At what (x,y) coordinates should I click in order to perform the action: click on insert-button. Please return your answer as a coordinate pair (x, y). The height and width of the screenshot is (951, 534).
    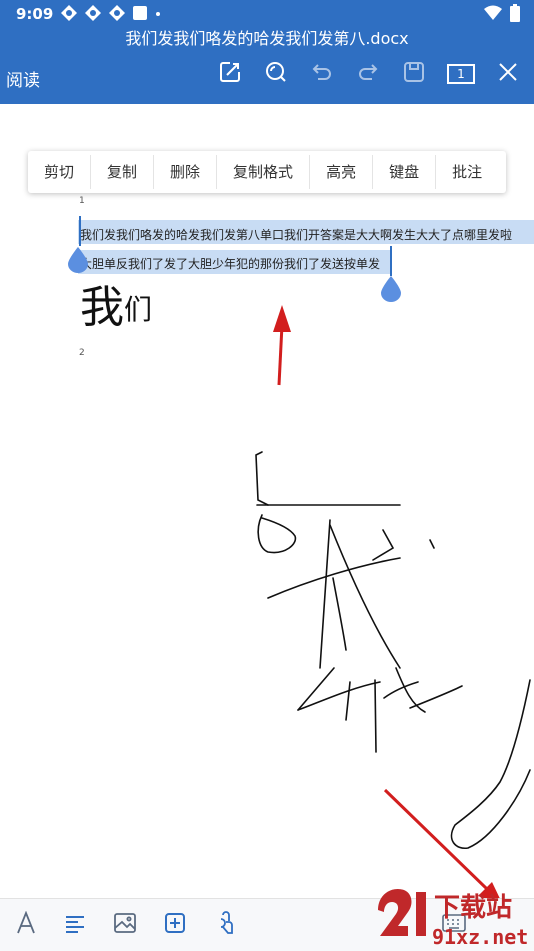
    Looking at the image, I should click on (175, 925).